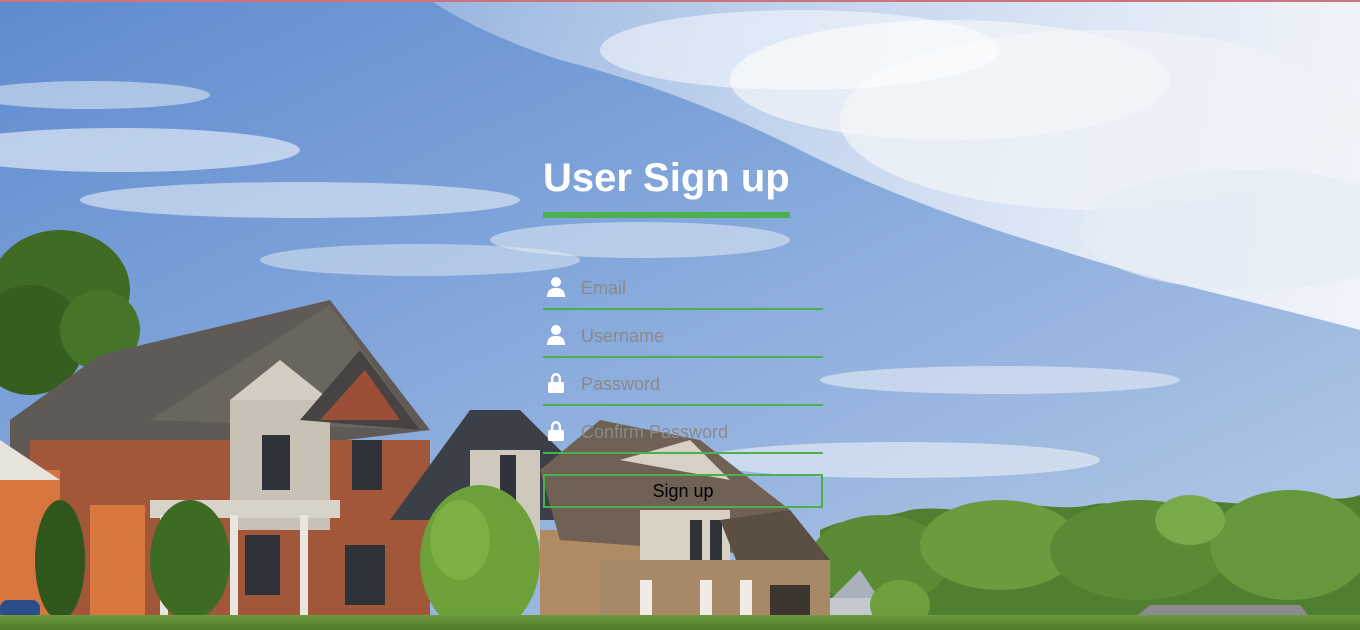 The height and width of the screenshot is (630, 1360). What do you see at coordinates (683, 491) in the screenshot?
I see `signup-button: Sign up` at bounding box center [683, 491].